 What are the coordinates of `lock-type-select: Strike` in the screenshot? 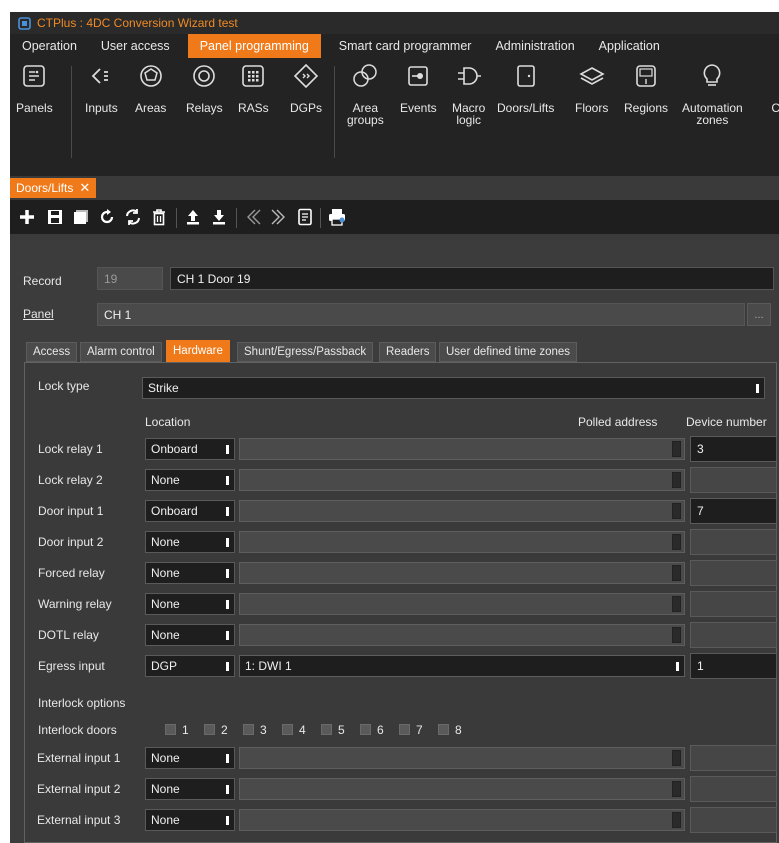 It's located at (453, 388).